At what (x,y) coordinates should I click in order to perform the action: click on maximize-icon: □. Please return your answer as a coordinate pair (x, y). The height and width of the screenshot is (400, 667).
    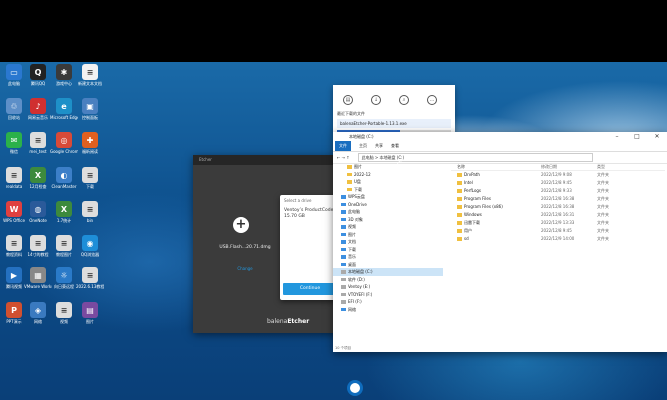
    Looking at the image, I should click on (637, 136).